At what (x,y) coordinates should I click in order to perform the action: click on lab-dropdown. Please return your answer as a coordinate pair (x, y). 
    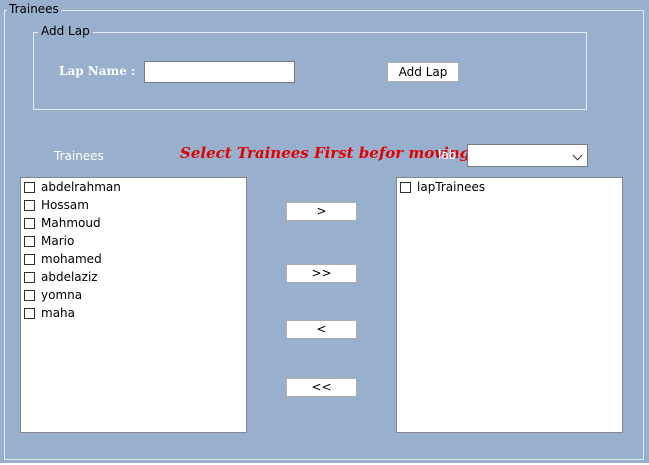
    Looking at the image, I should click on (527, 155).